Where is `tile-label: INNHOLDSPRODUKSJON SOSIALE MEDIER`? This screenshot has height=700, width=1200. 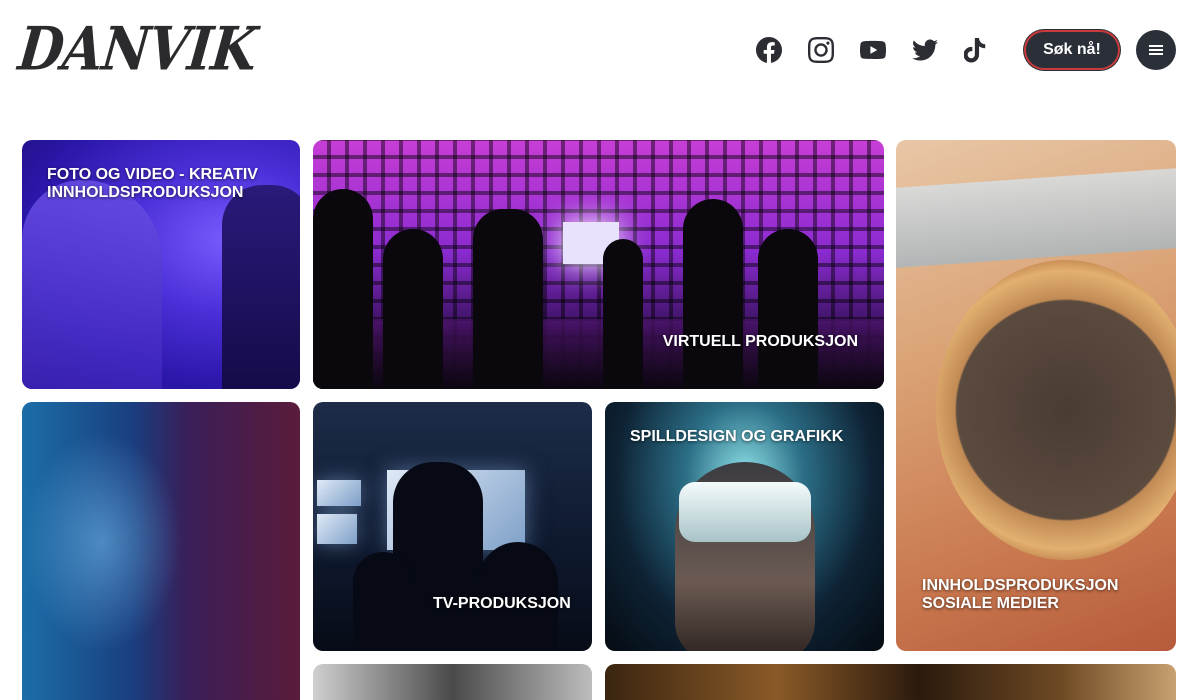 tile-label: INNHOLDSPRODUKSJON SOSIALE MEDIER is located at coordinates (1020, 594).